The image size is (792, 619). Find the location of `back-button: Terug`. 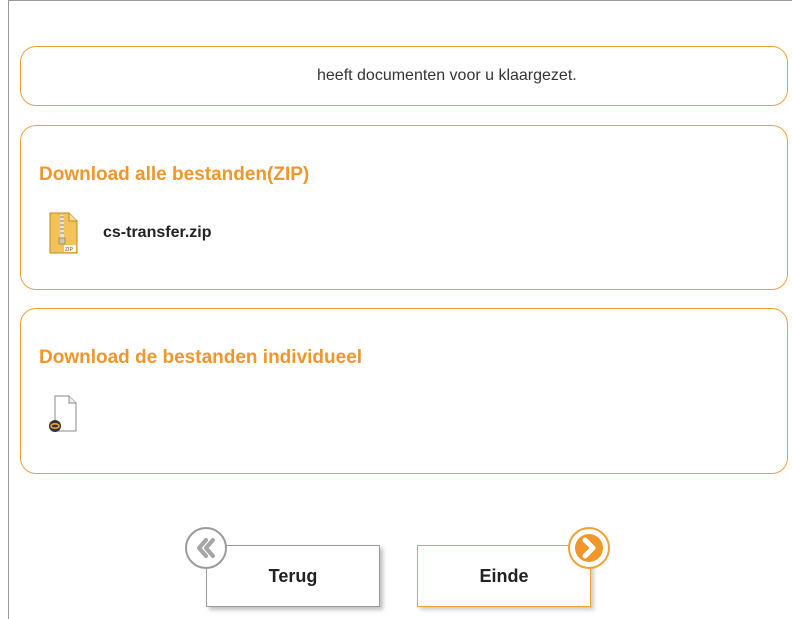

back-button: Terug is located at coordinates (293, 576).